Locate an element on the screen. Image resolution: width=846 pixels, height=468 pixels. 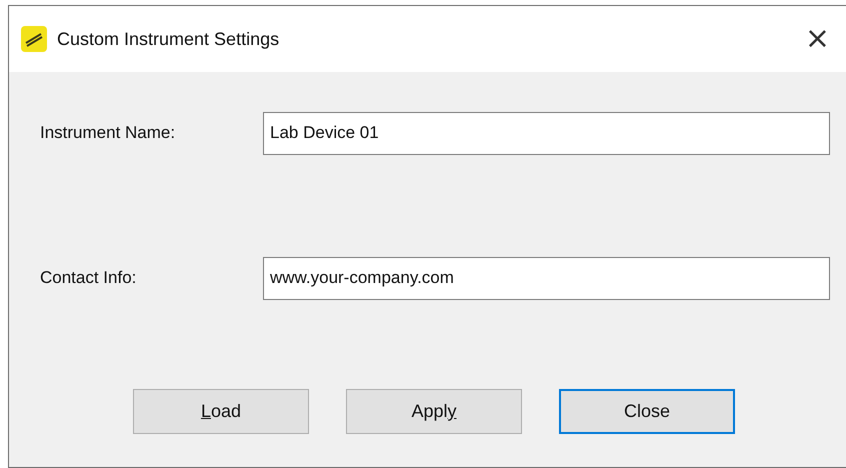
text-field: Lab Device 01 is located at coordinates (546, 133).